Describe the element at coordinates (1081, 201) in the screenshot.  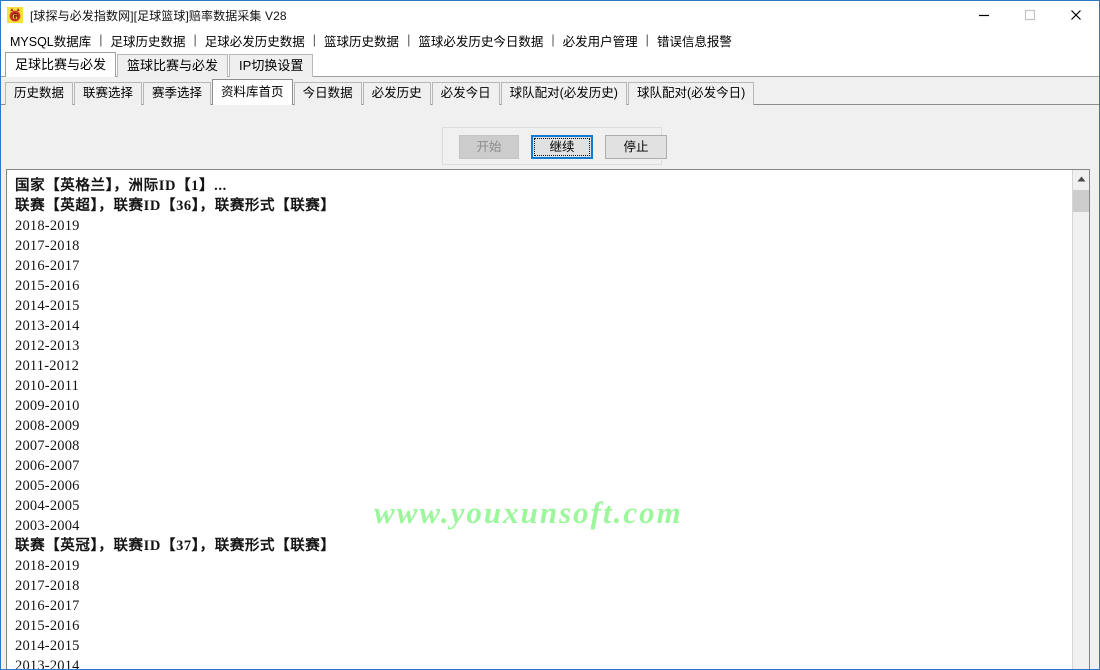
I see `vertical-scroll-thumb` at that location.